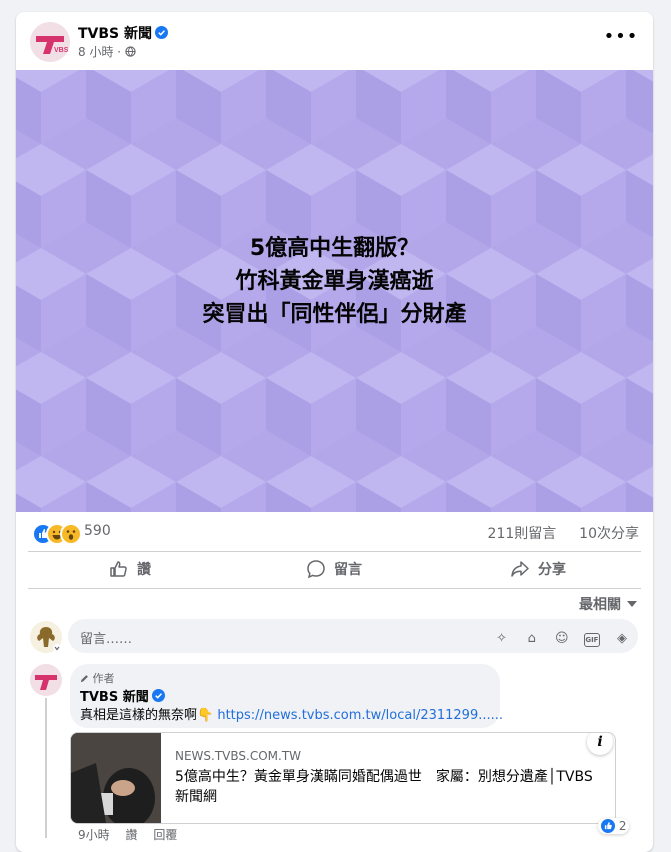  Describe the element at coordinates (520, 569) in the screenshot. I see `share-icon` at that location.